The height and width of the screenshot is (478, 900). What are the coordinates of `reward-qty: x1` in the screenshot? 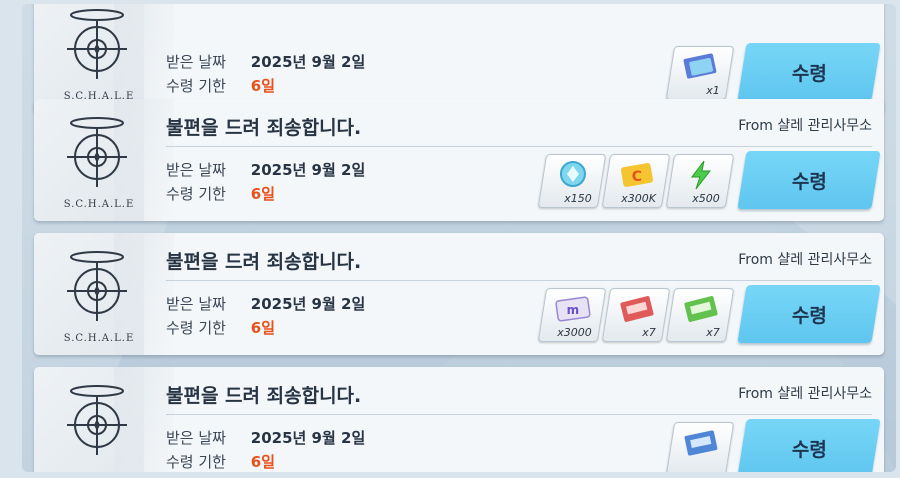 It's located at (713, 90).